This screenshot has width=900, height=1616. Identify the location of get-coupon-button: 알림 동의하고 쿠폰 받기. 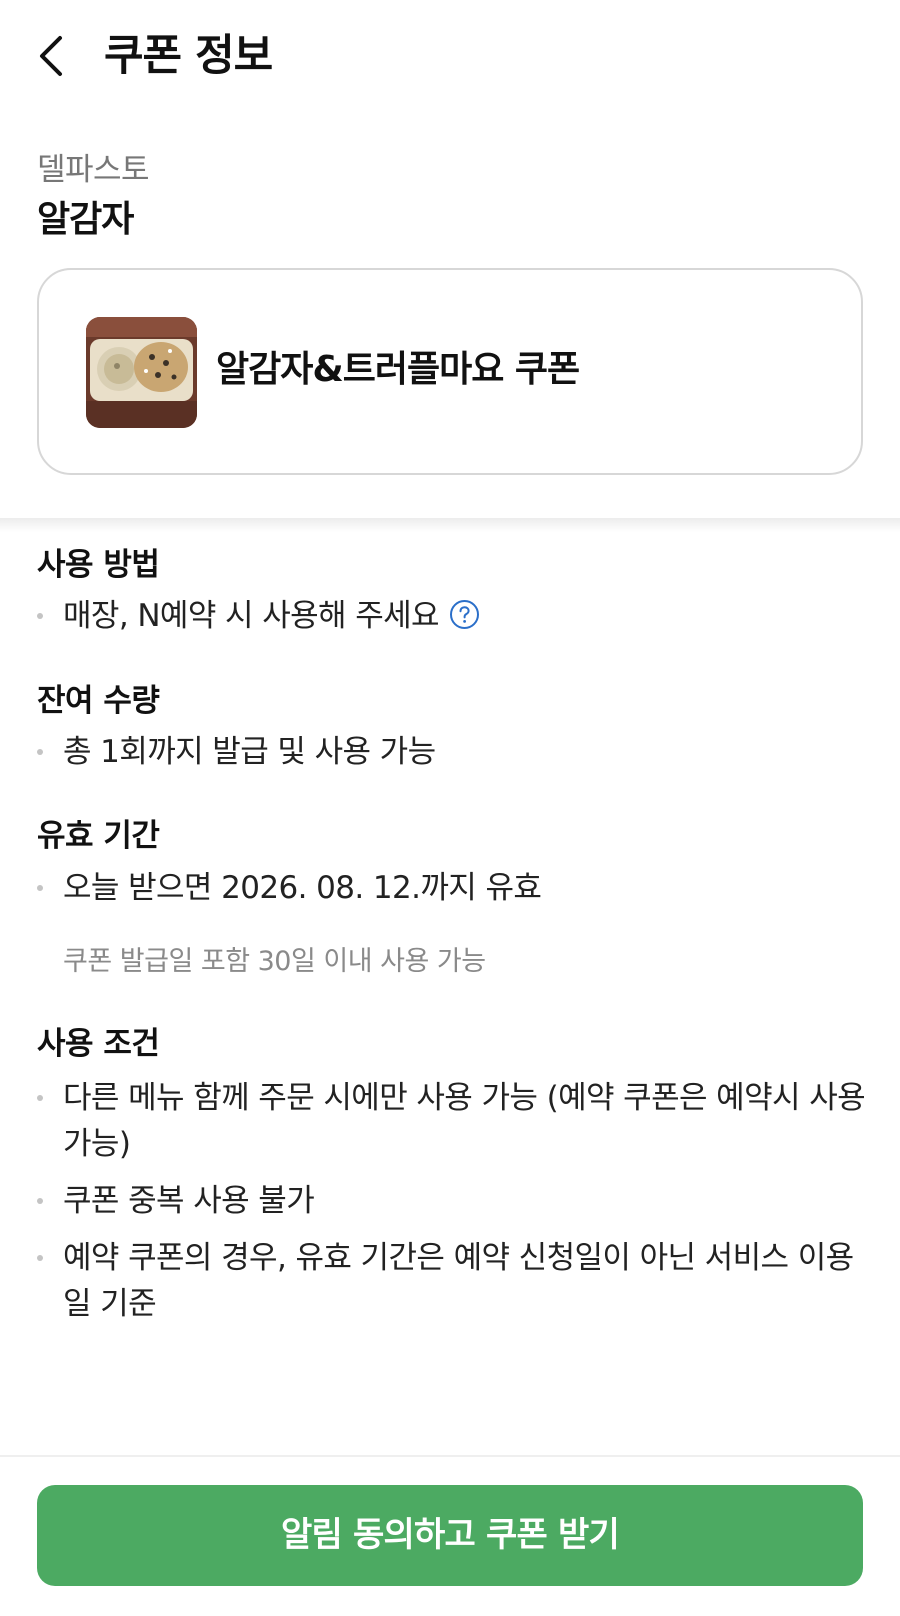
(450, 1535).